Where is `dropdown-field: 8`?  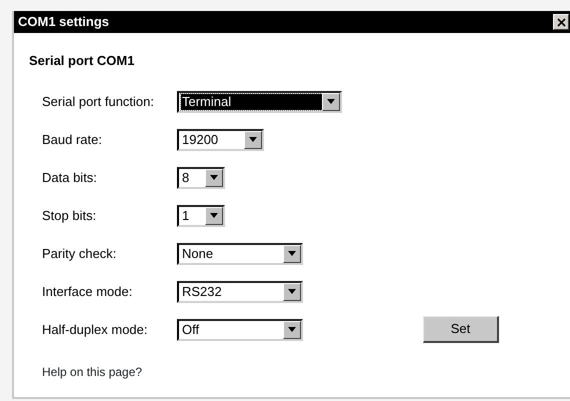
dropdown-field: 8 is located at coordinates (201, 177).